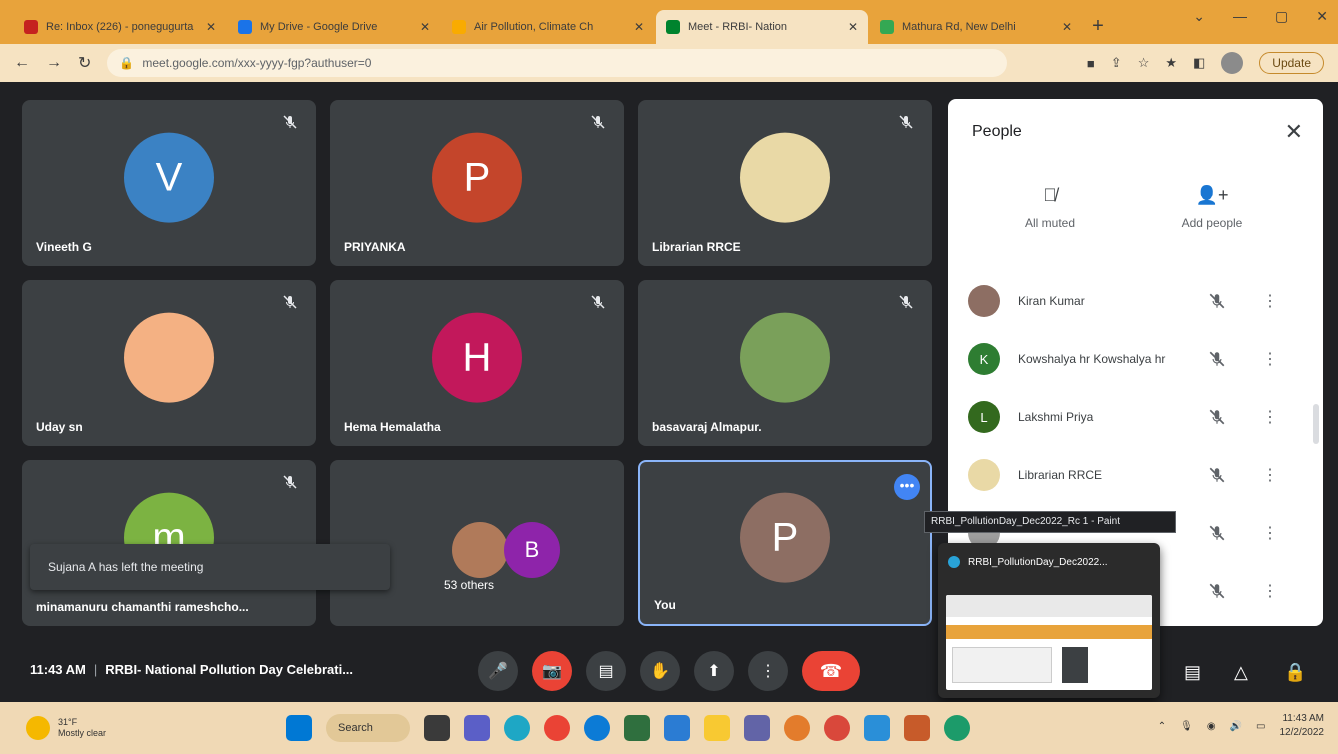 Image resolution: width=1338 pixels, height=754 pixels. What do you see at coordinates (768, 671) in the screenshot?
I see `more-options-button: ⋮` at bounding box center [768, 671].